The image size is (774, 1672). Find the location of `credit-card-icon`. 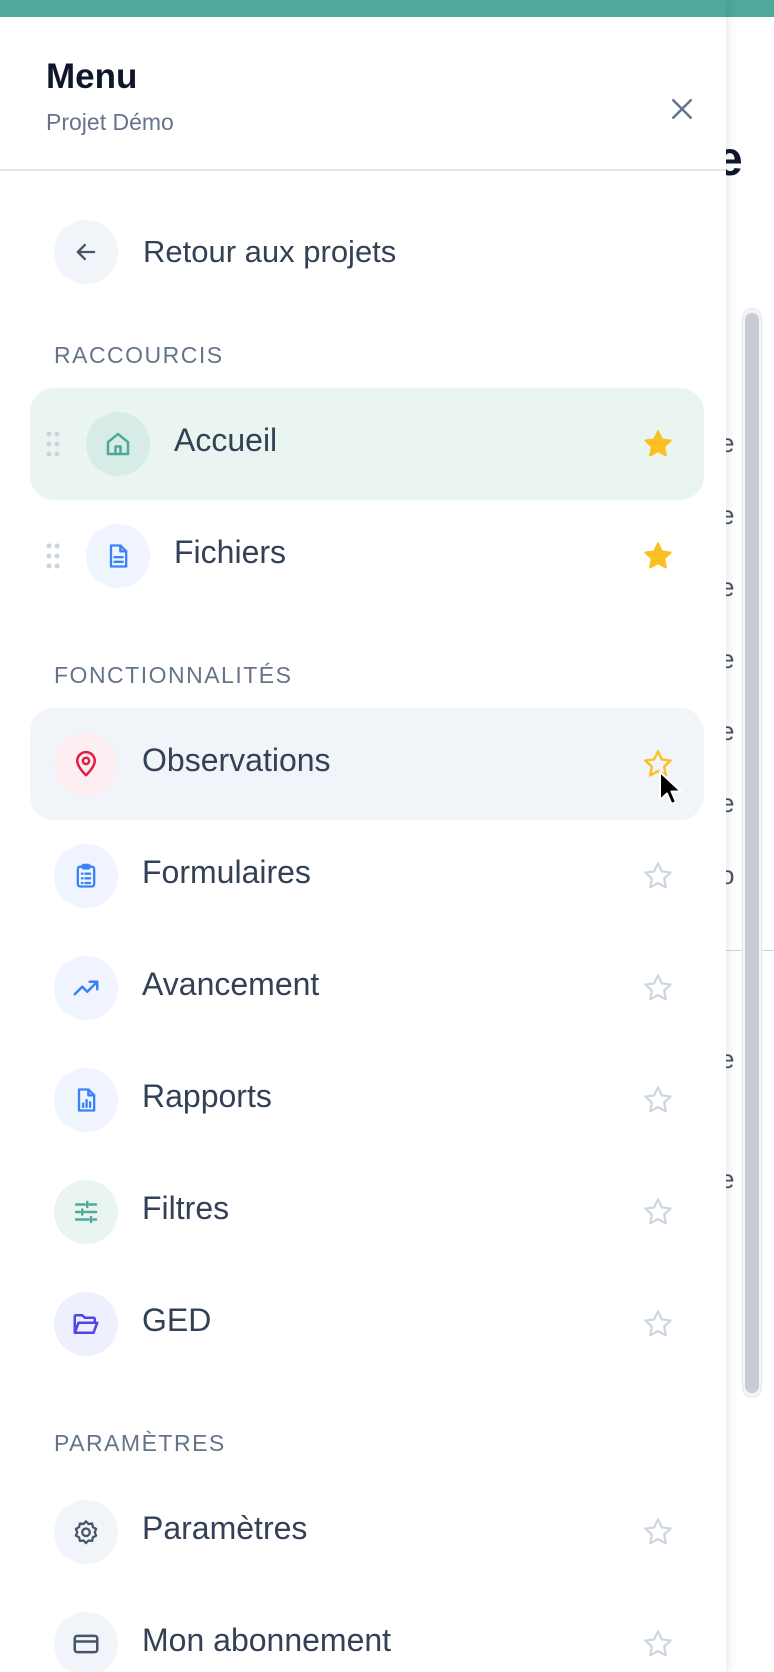

credit-card-icon is located at coordinates (86, 1644).